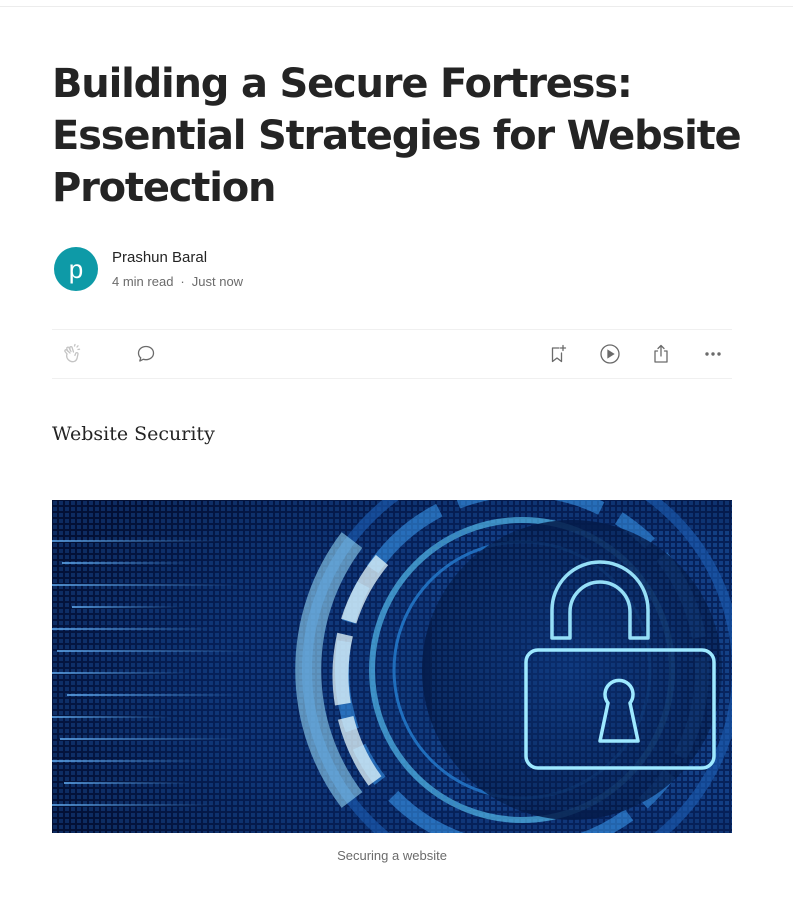  Describe the element at coordinates (72, 354) in the screenshot. I see `clap-icon` at that location.